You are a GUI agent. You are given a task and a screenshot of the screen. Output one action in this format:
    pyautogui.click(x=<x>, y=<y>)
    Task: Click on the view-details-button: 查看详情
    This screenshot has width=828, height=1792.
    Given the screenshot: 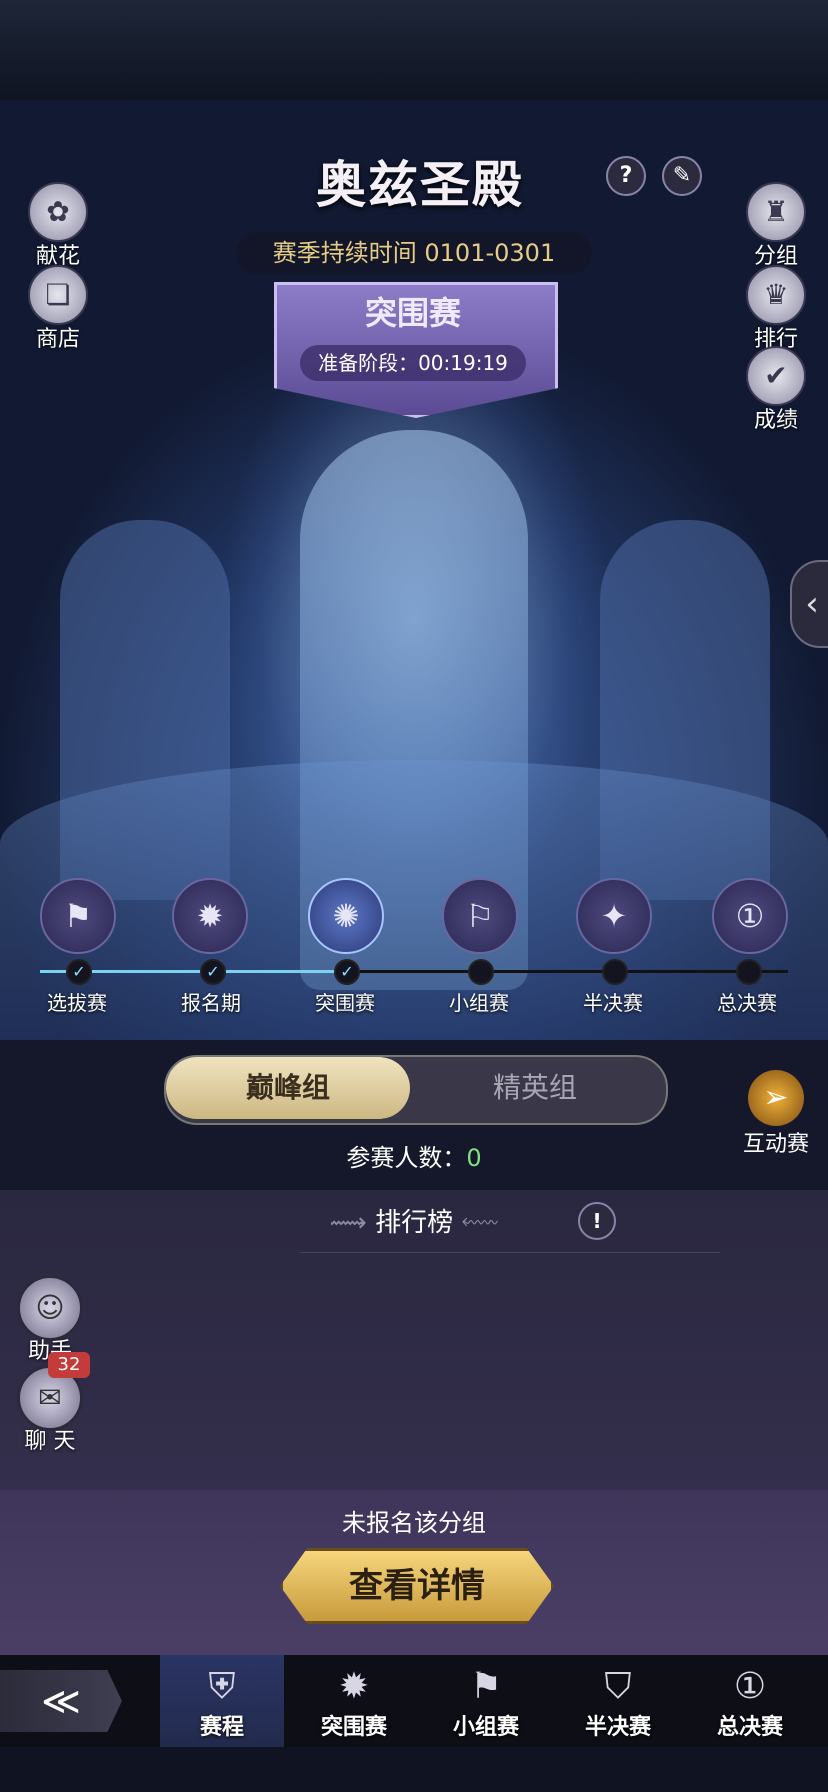 What is the action you would take?
    pyautogui.click(x=417, y=1586)
    